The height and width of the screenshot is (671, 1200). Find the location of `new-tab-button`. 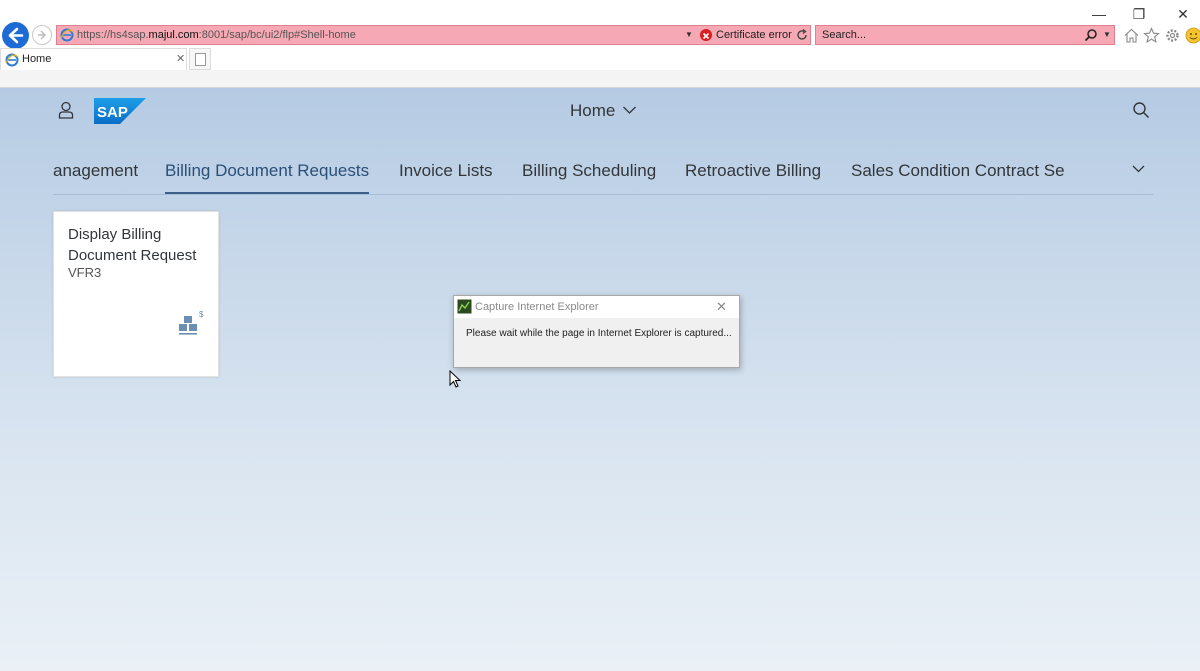

new-tab-button is located at coordinates (200, 59).